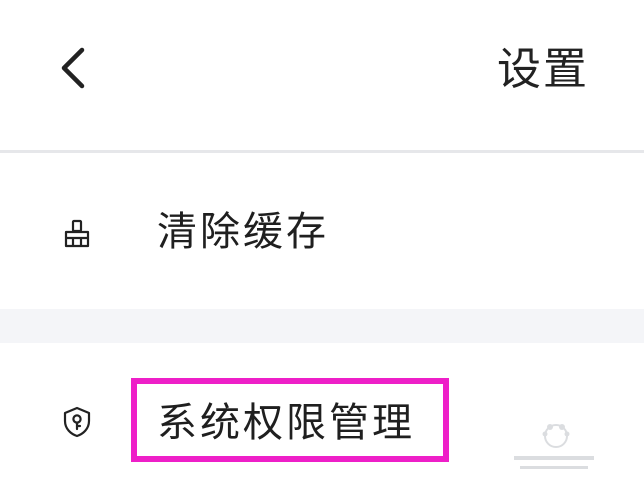 The width and height of the screenshot is (644, 488). What do you see at coordinates (77, 234) in the screenshot?
I see `broom-icon` at bounding box center [77, 234].